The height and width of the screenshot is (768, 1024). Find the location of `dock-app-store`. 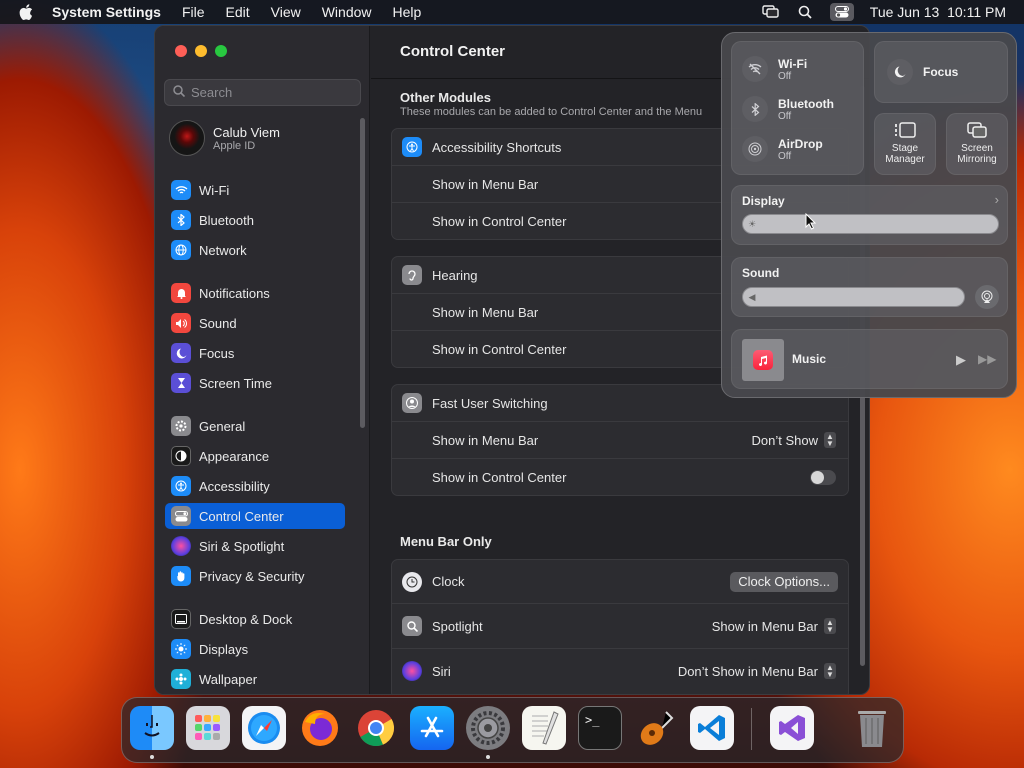

dock-app-store is located at coordinates (432, 728).